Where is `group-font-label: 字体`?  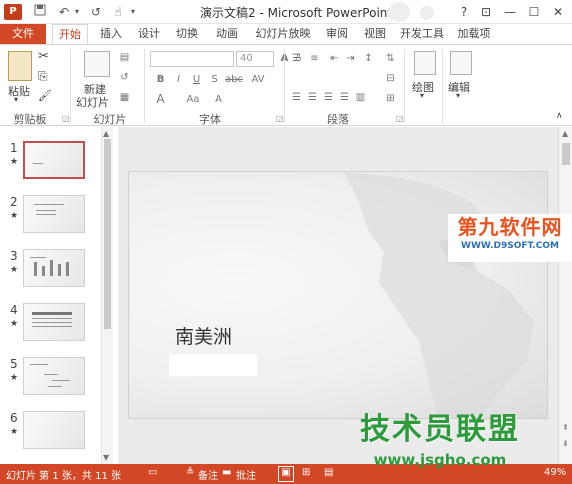
group-font-label: 字体 is located at coordinates (210, 119).